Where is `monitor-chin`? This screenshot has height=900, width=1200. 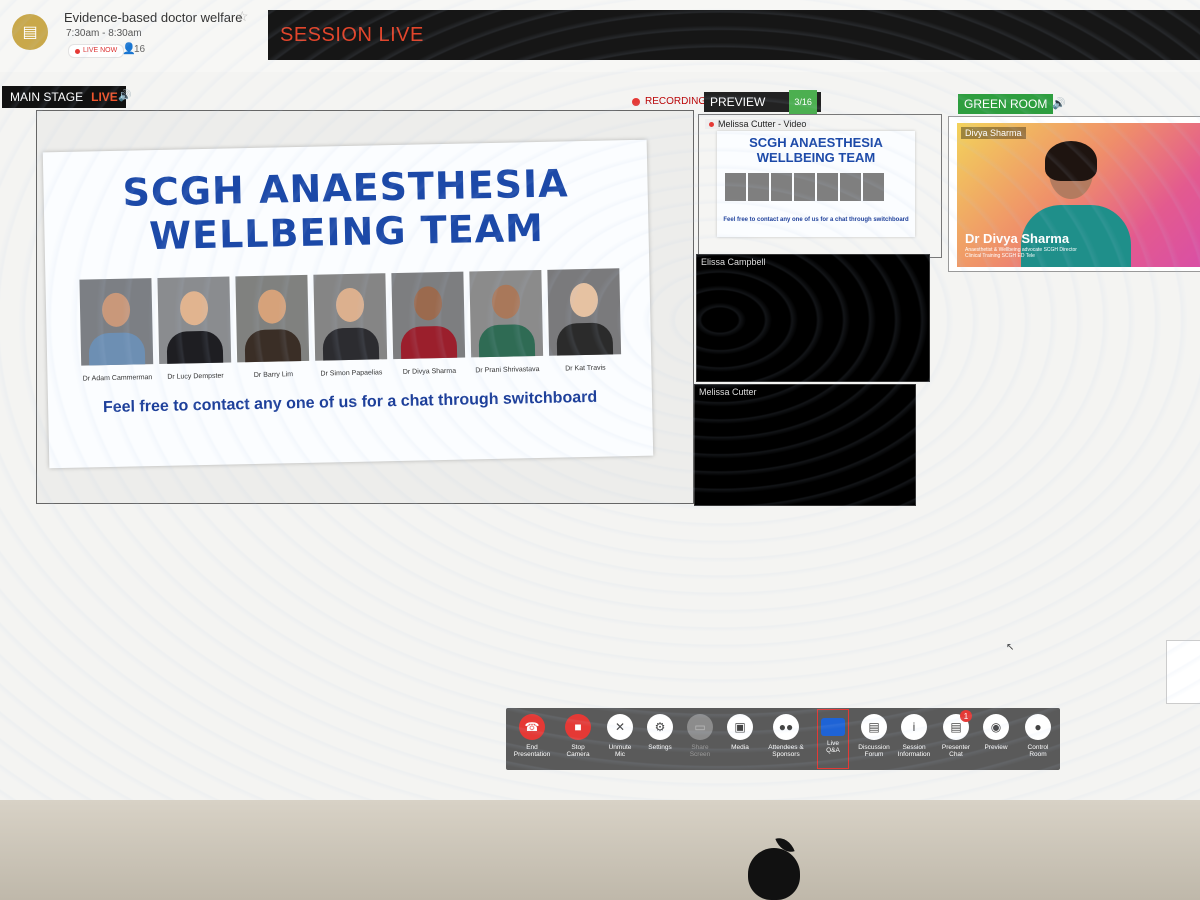
monitor-chin is located at coordinates (600, 850).